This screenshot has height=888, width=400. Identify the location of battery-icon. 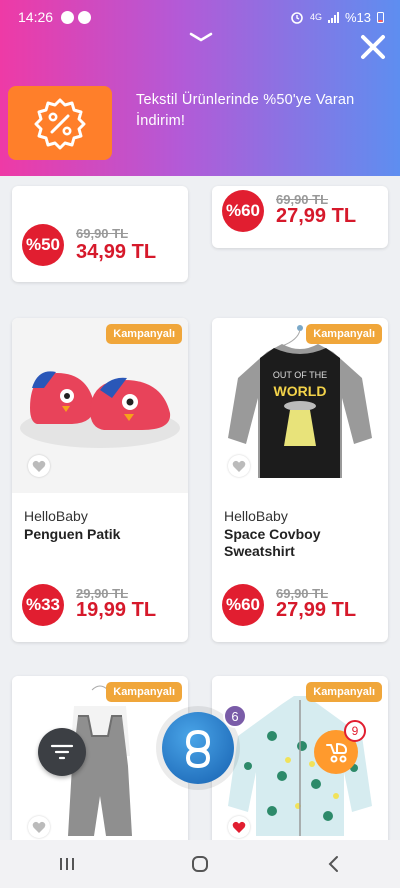
(380, 17).